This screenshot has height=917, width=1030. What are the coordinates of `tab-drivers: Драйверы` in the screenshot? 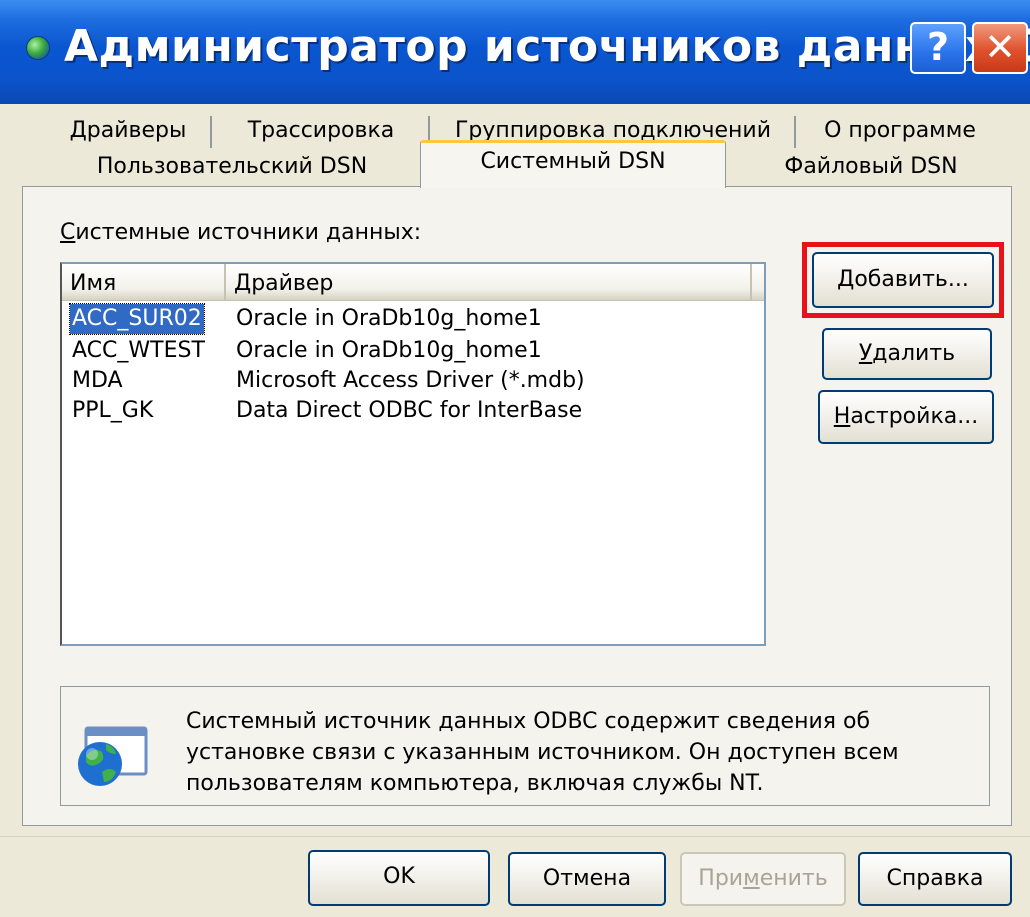 It's located at (128, 132).